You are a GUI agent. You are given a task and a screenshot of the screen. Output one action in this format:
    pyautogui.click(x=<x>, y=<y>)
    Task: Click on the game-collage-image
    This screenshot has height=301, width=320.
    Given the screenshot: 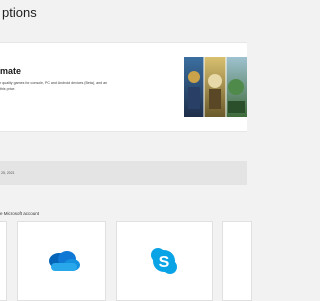 What is the action you would take?
    pyautogui.click(x=215, y=87)
    